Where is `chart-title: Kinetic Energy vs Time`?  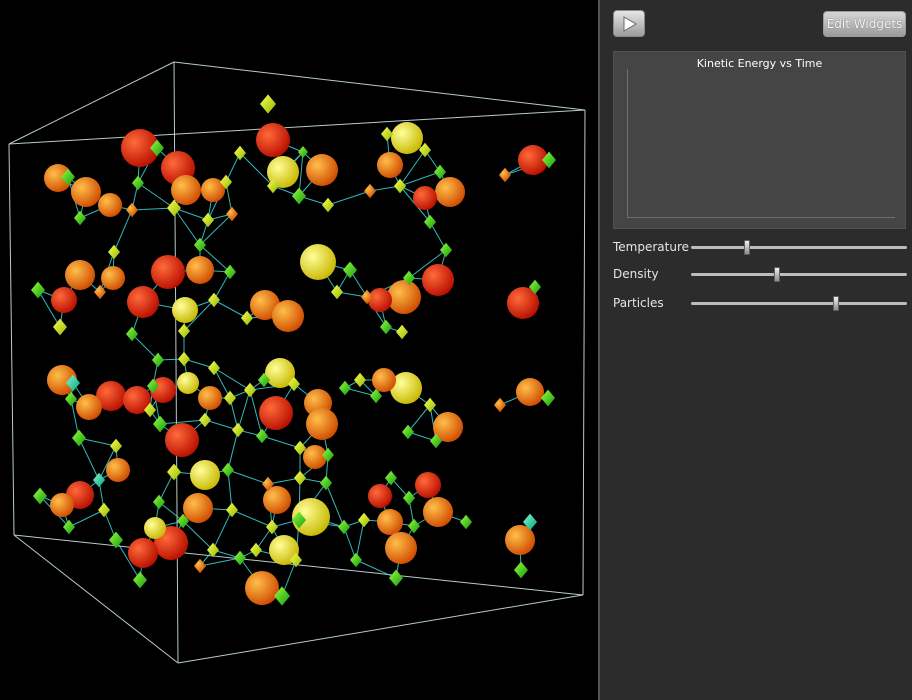 chart-title: Kinetic Energy vs Time is located at coordinates (759, 63).